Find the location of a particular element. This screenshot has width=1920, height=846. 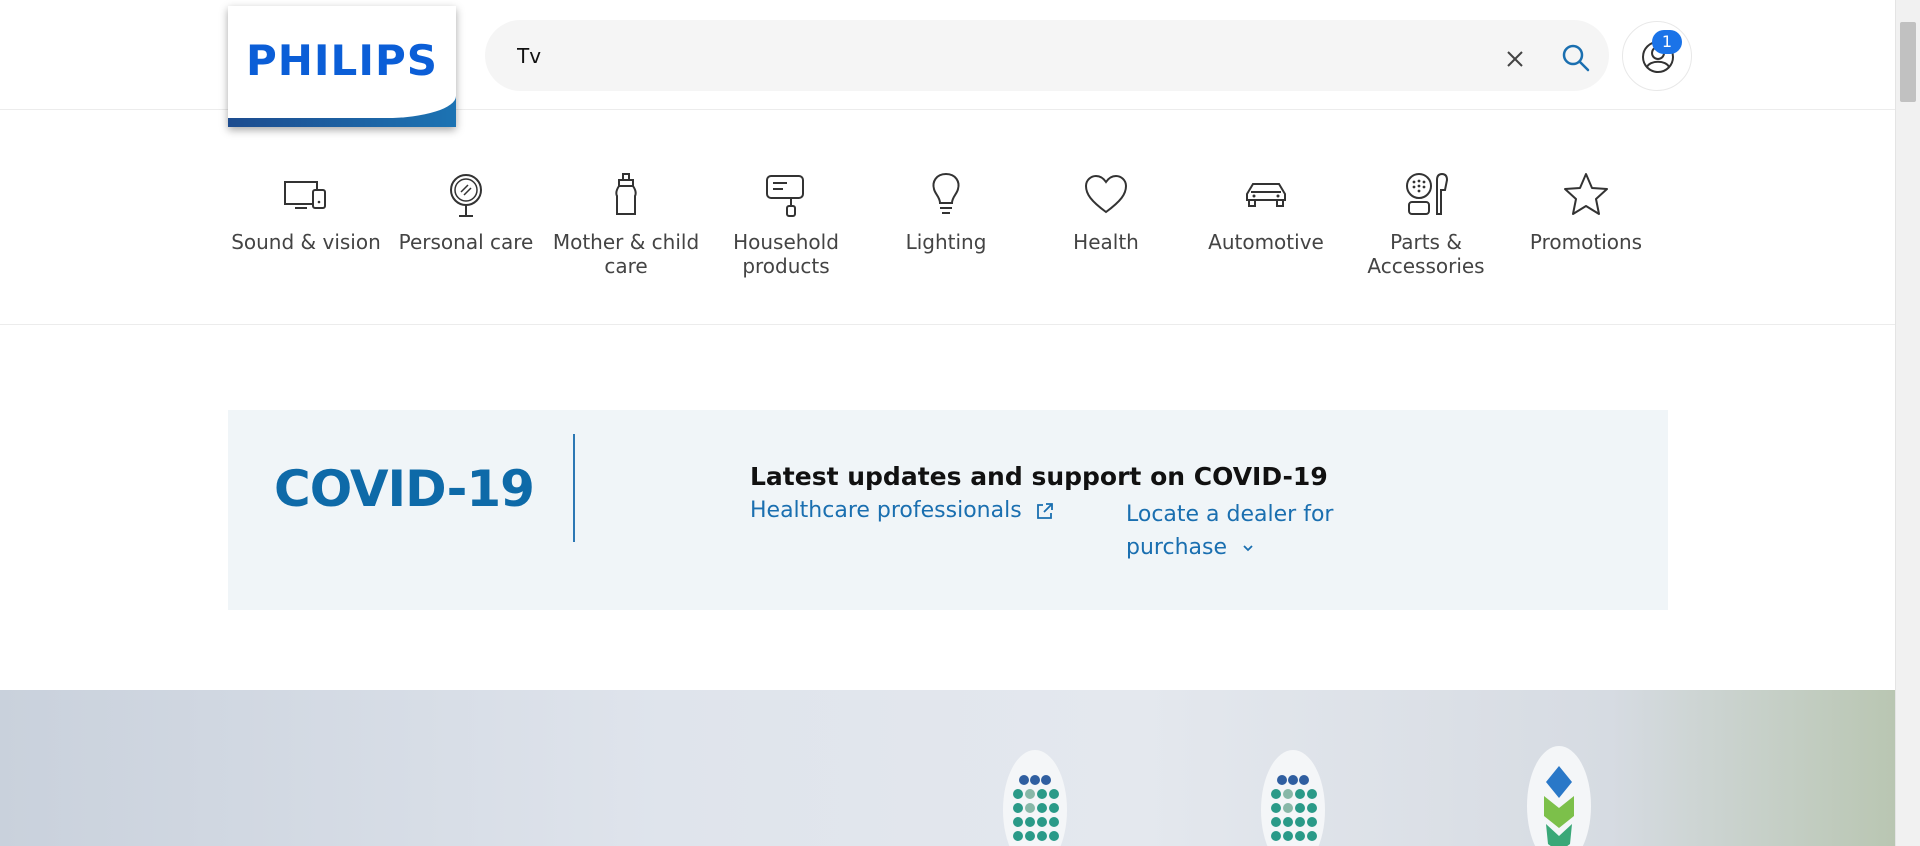

mirror-icon is located at coordinates (466, 195).